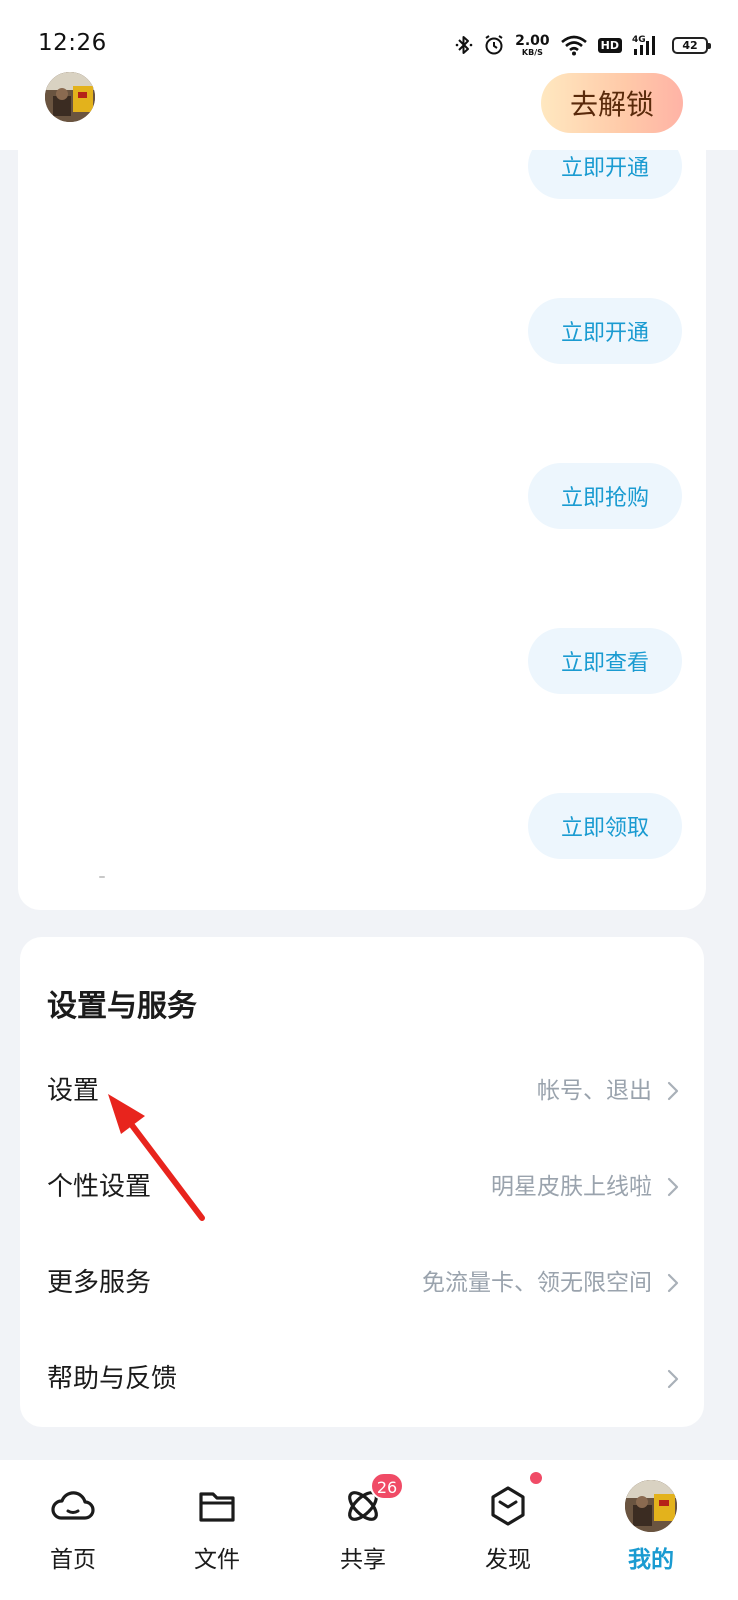 This screenshot has height=1600, width=738. Describe the element at coordinates (605, 331) in the screenshot. I see `promo-button-2: 立即开通` at that location.